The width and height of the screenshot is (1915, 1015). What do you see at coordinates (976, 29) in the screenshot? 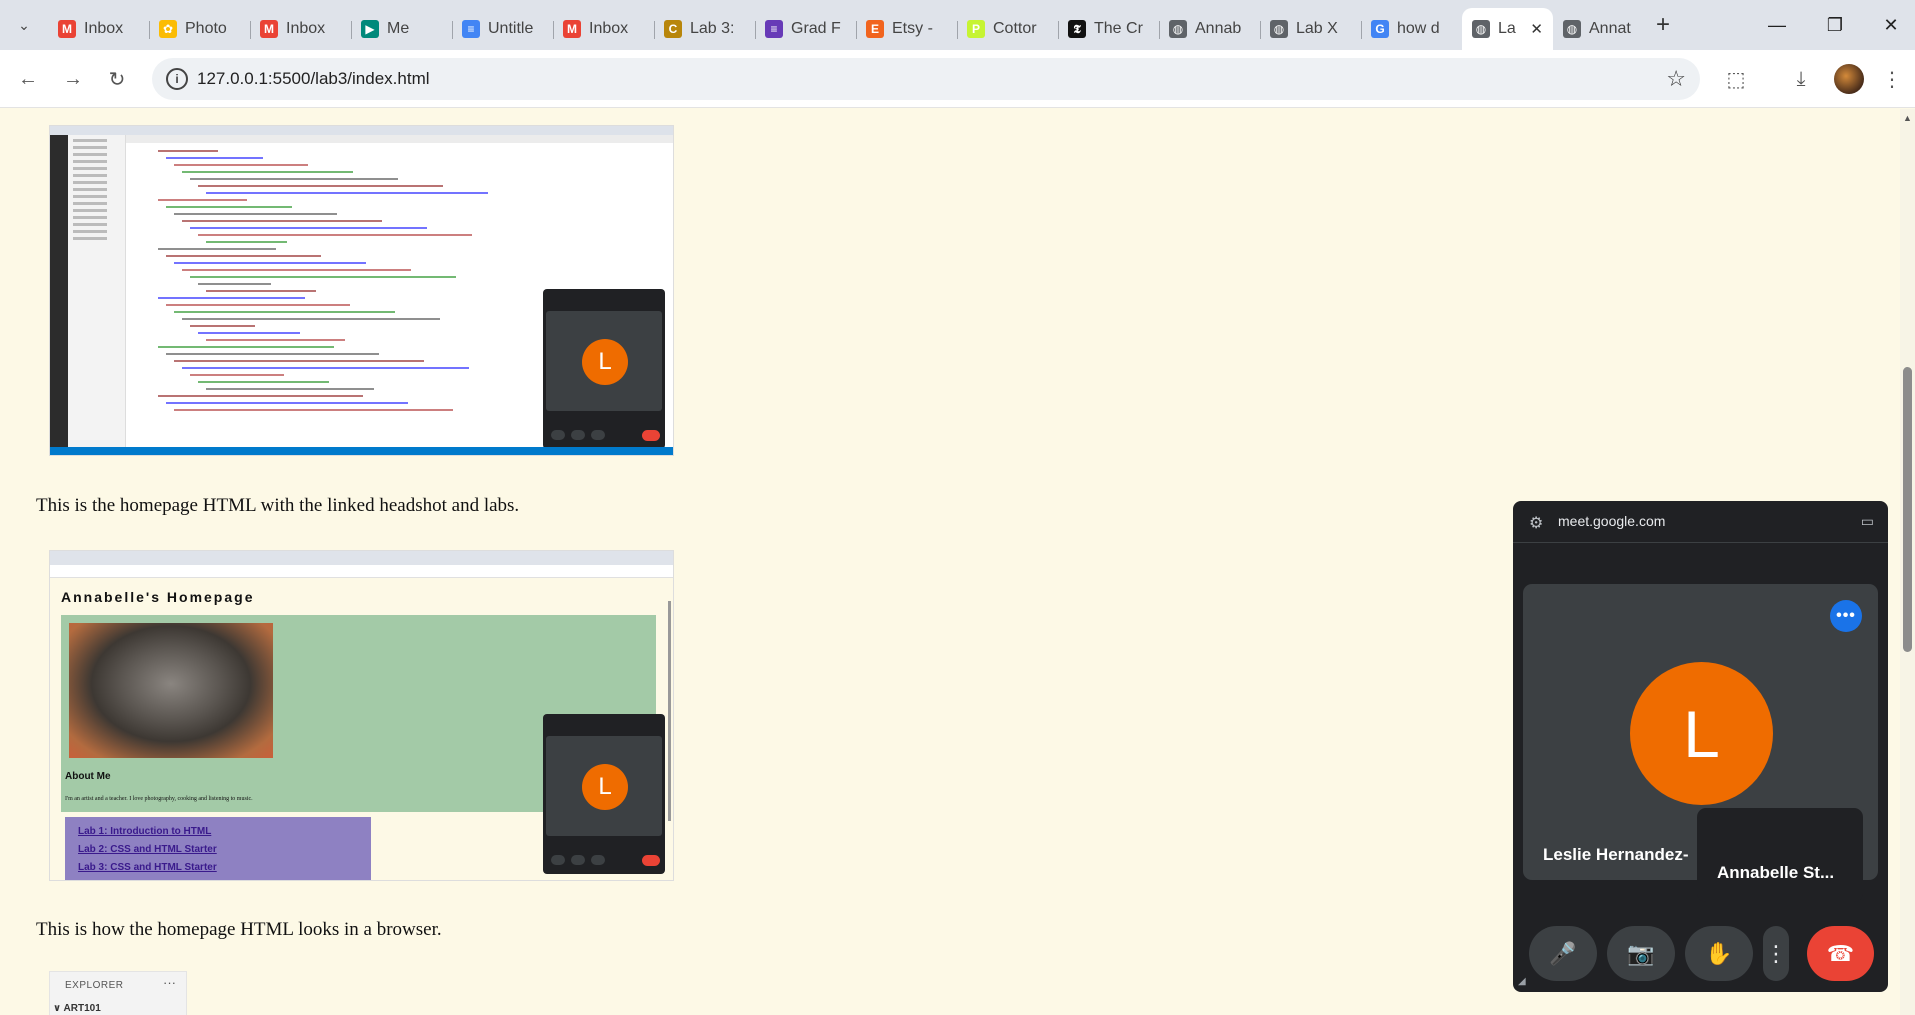
I see `p-icon: P` at bounding box center [976, 29].